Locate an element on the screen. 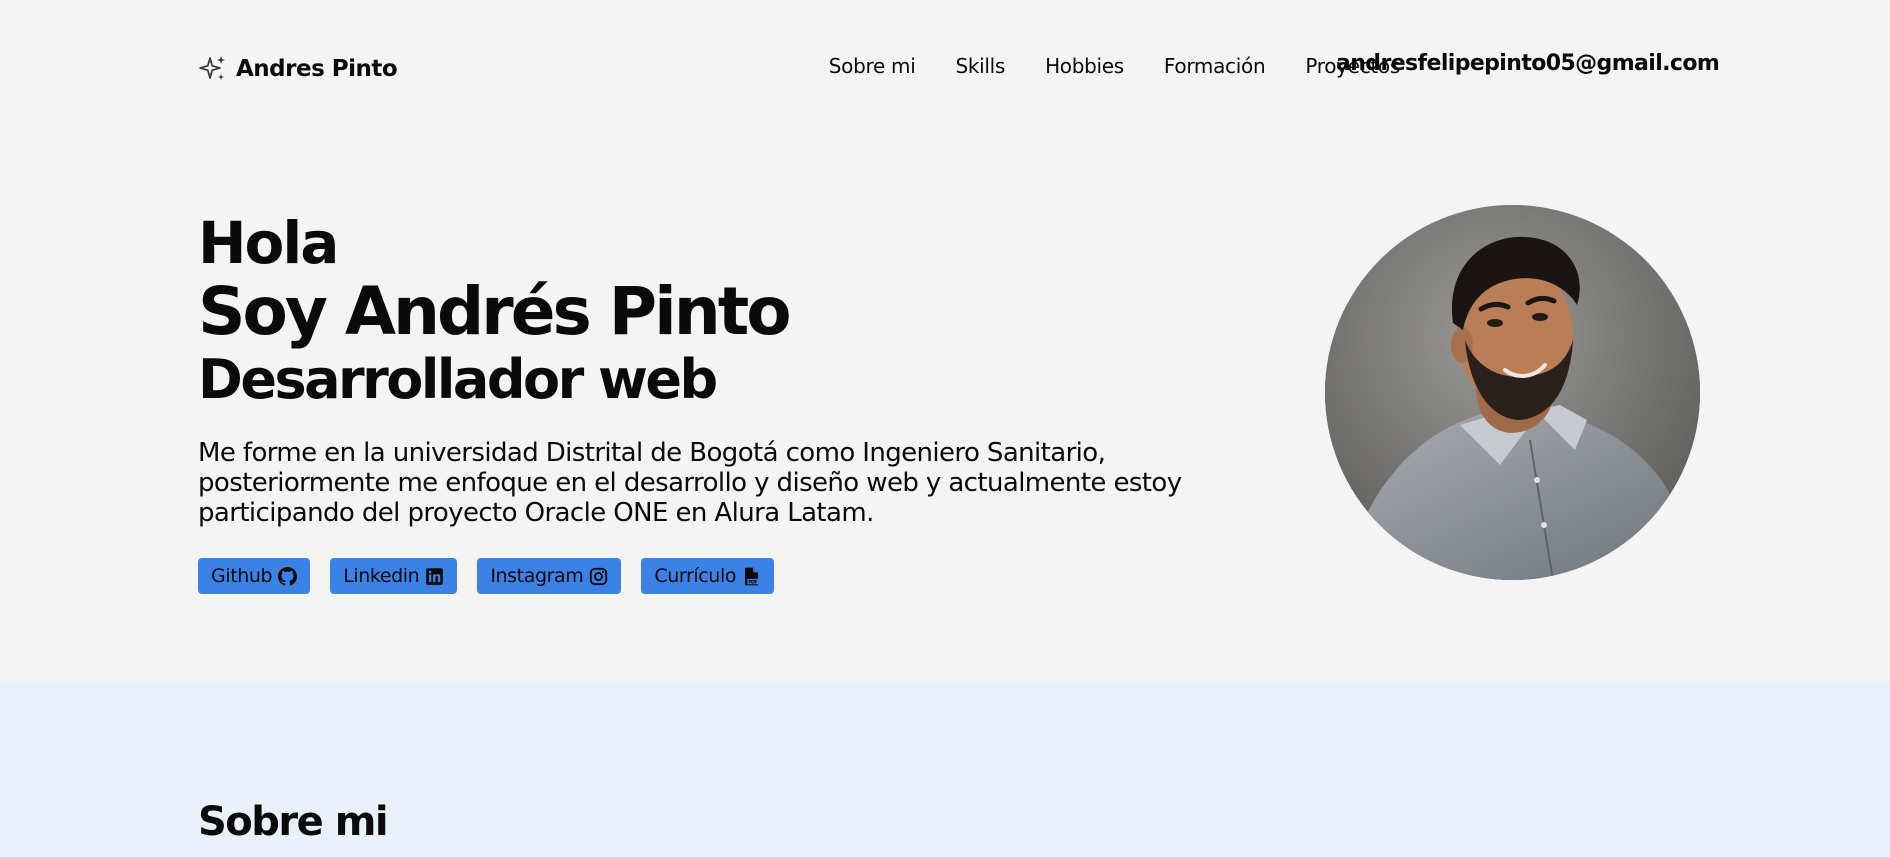 This screenshot has height=857, width=1890. linkedin-button-label: Linkedin is located at coordinates (381, 576).